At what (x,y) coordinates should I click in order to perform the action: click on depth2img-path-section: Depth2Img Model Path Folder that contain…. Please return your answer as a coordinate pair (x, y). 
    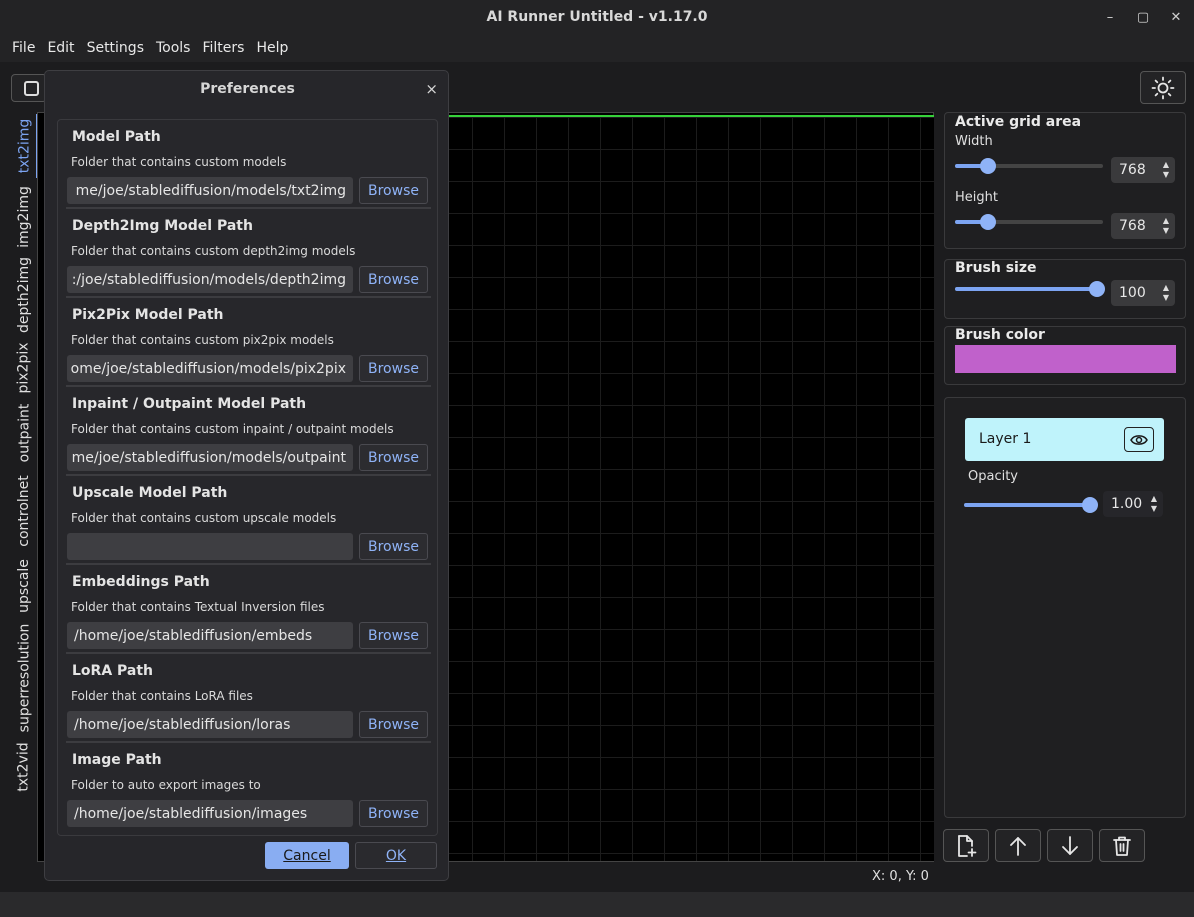
    Looking at the image, I should click on (247, 253).